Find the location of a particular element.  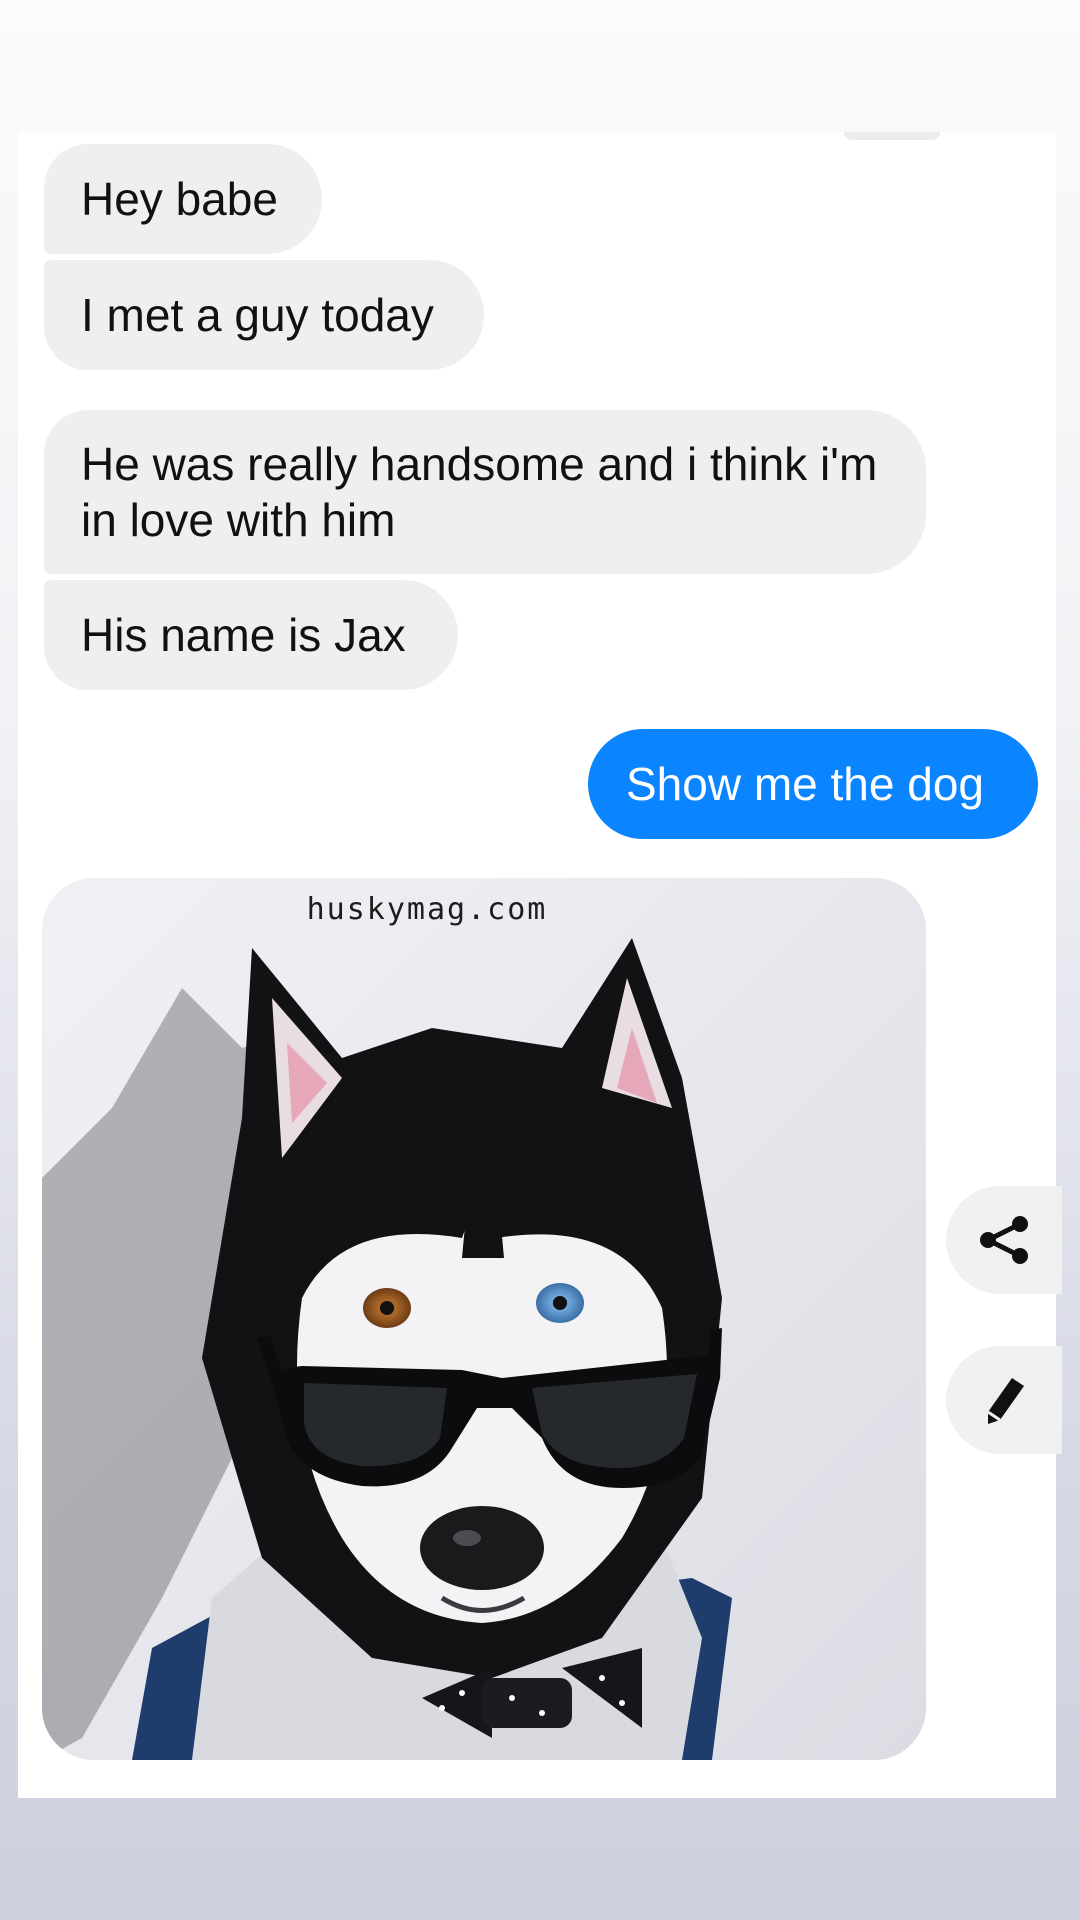

edit-button is located at coordinates (1004, 1400).